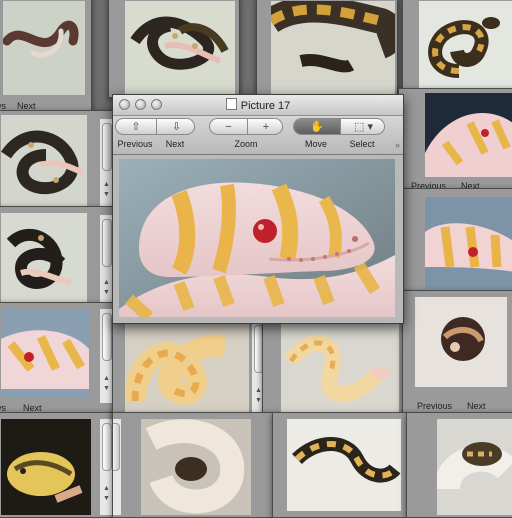 This screenshot has height=518, width=512. I want to click on vertical-scrollbar, so click(117, 467).